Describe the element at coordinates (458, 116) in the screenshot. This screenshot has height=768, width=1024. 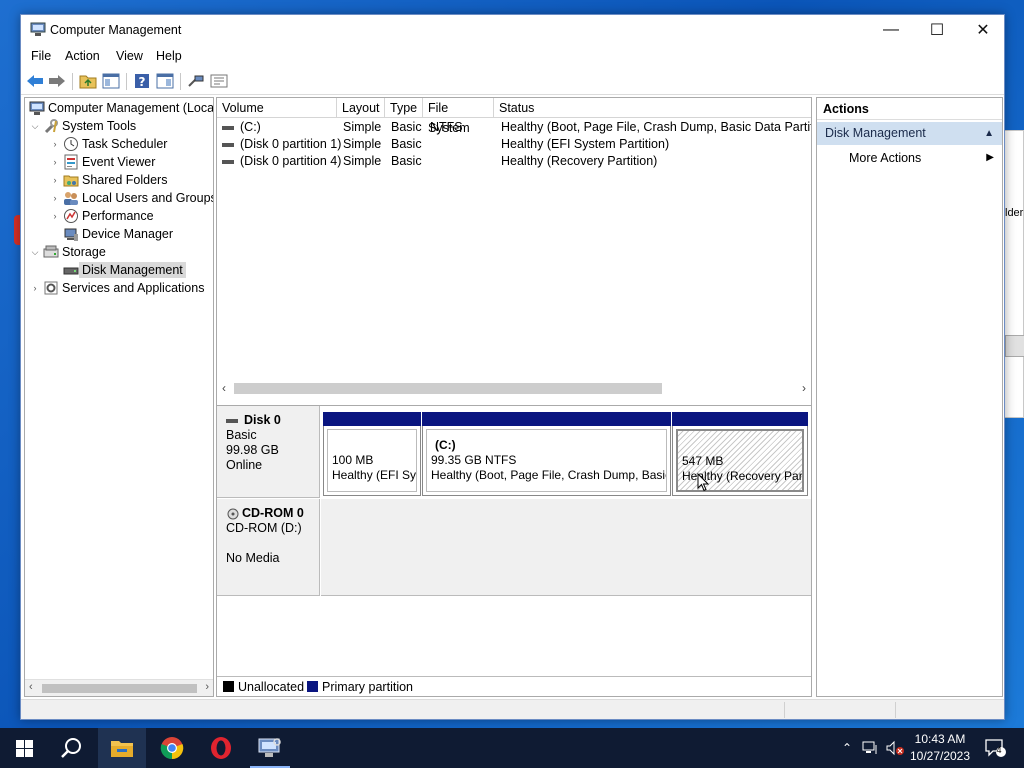
I see `column-file-system: File System` at that location.